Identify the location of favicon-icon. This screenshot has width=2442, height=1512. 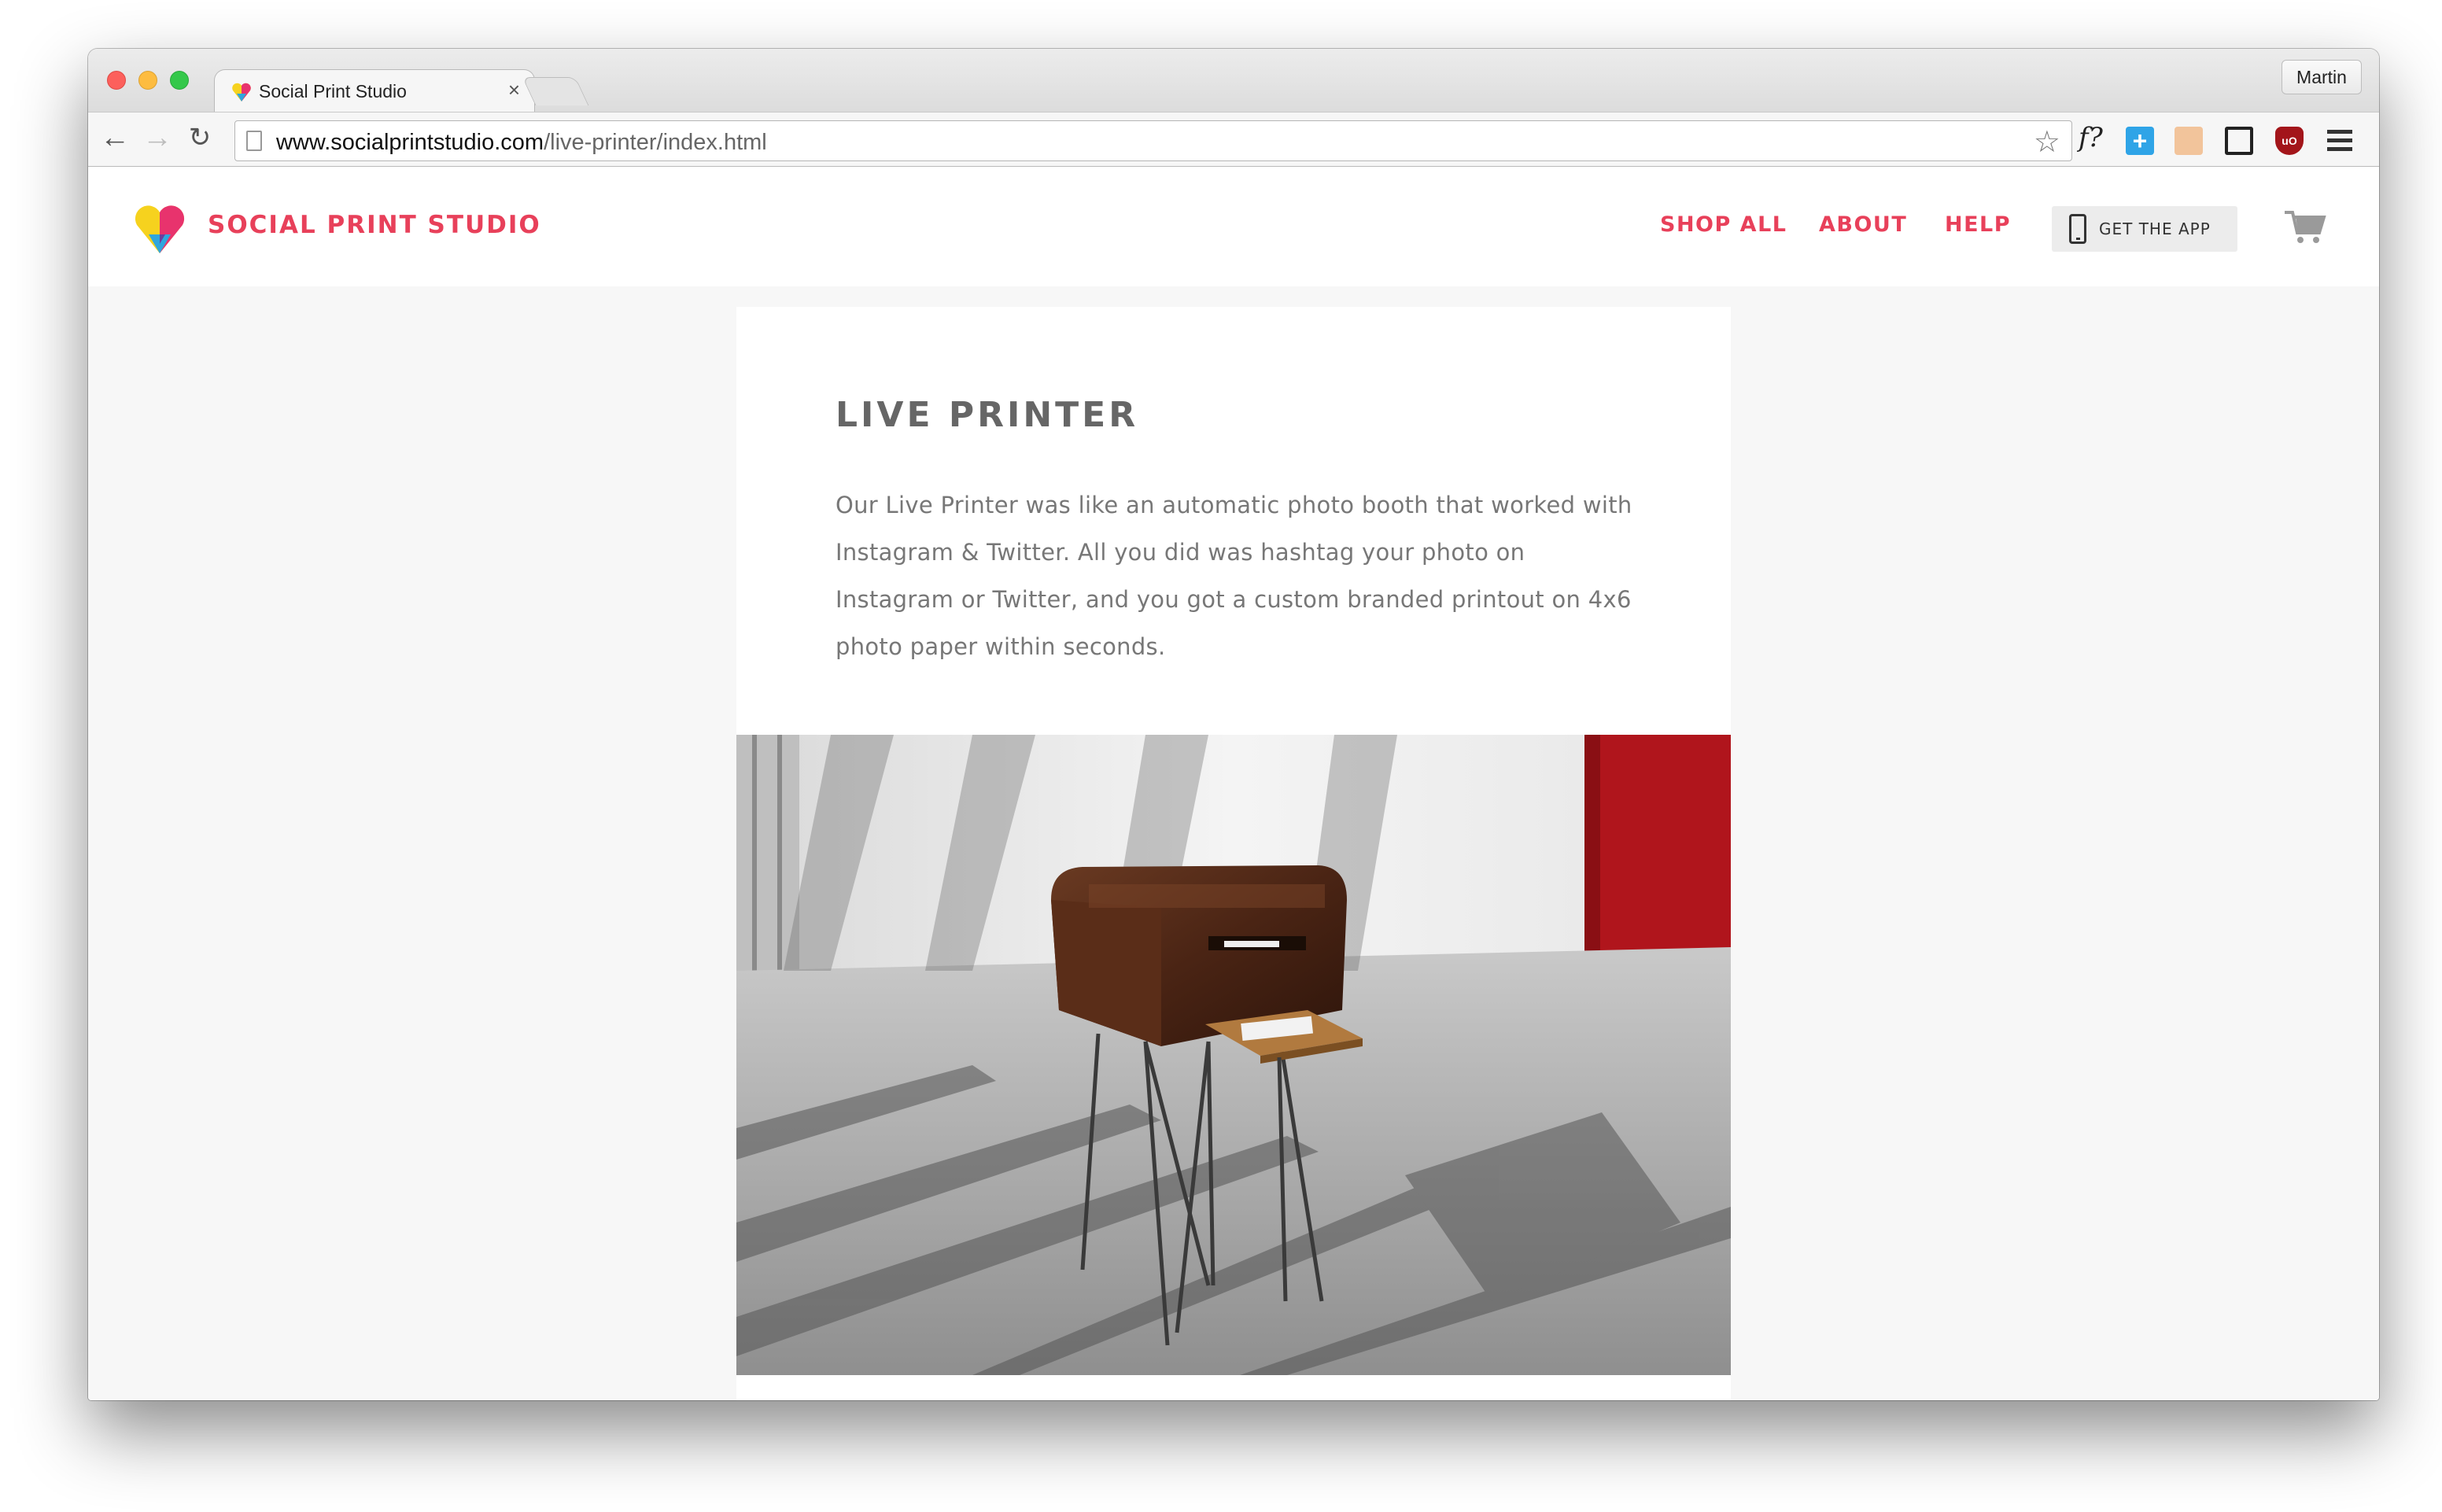
(241, 92).